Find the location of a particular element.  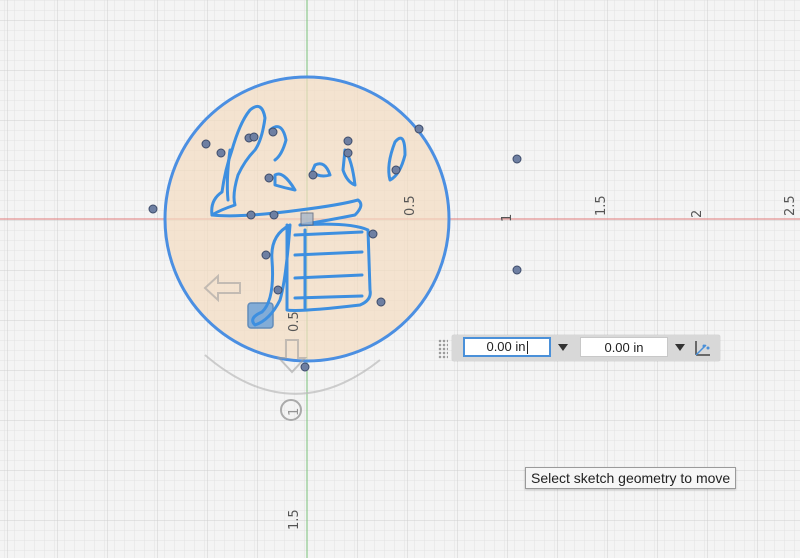

x-axis-label: 0.5 is located at coordinates (410, 205).